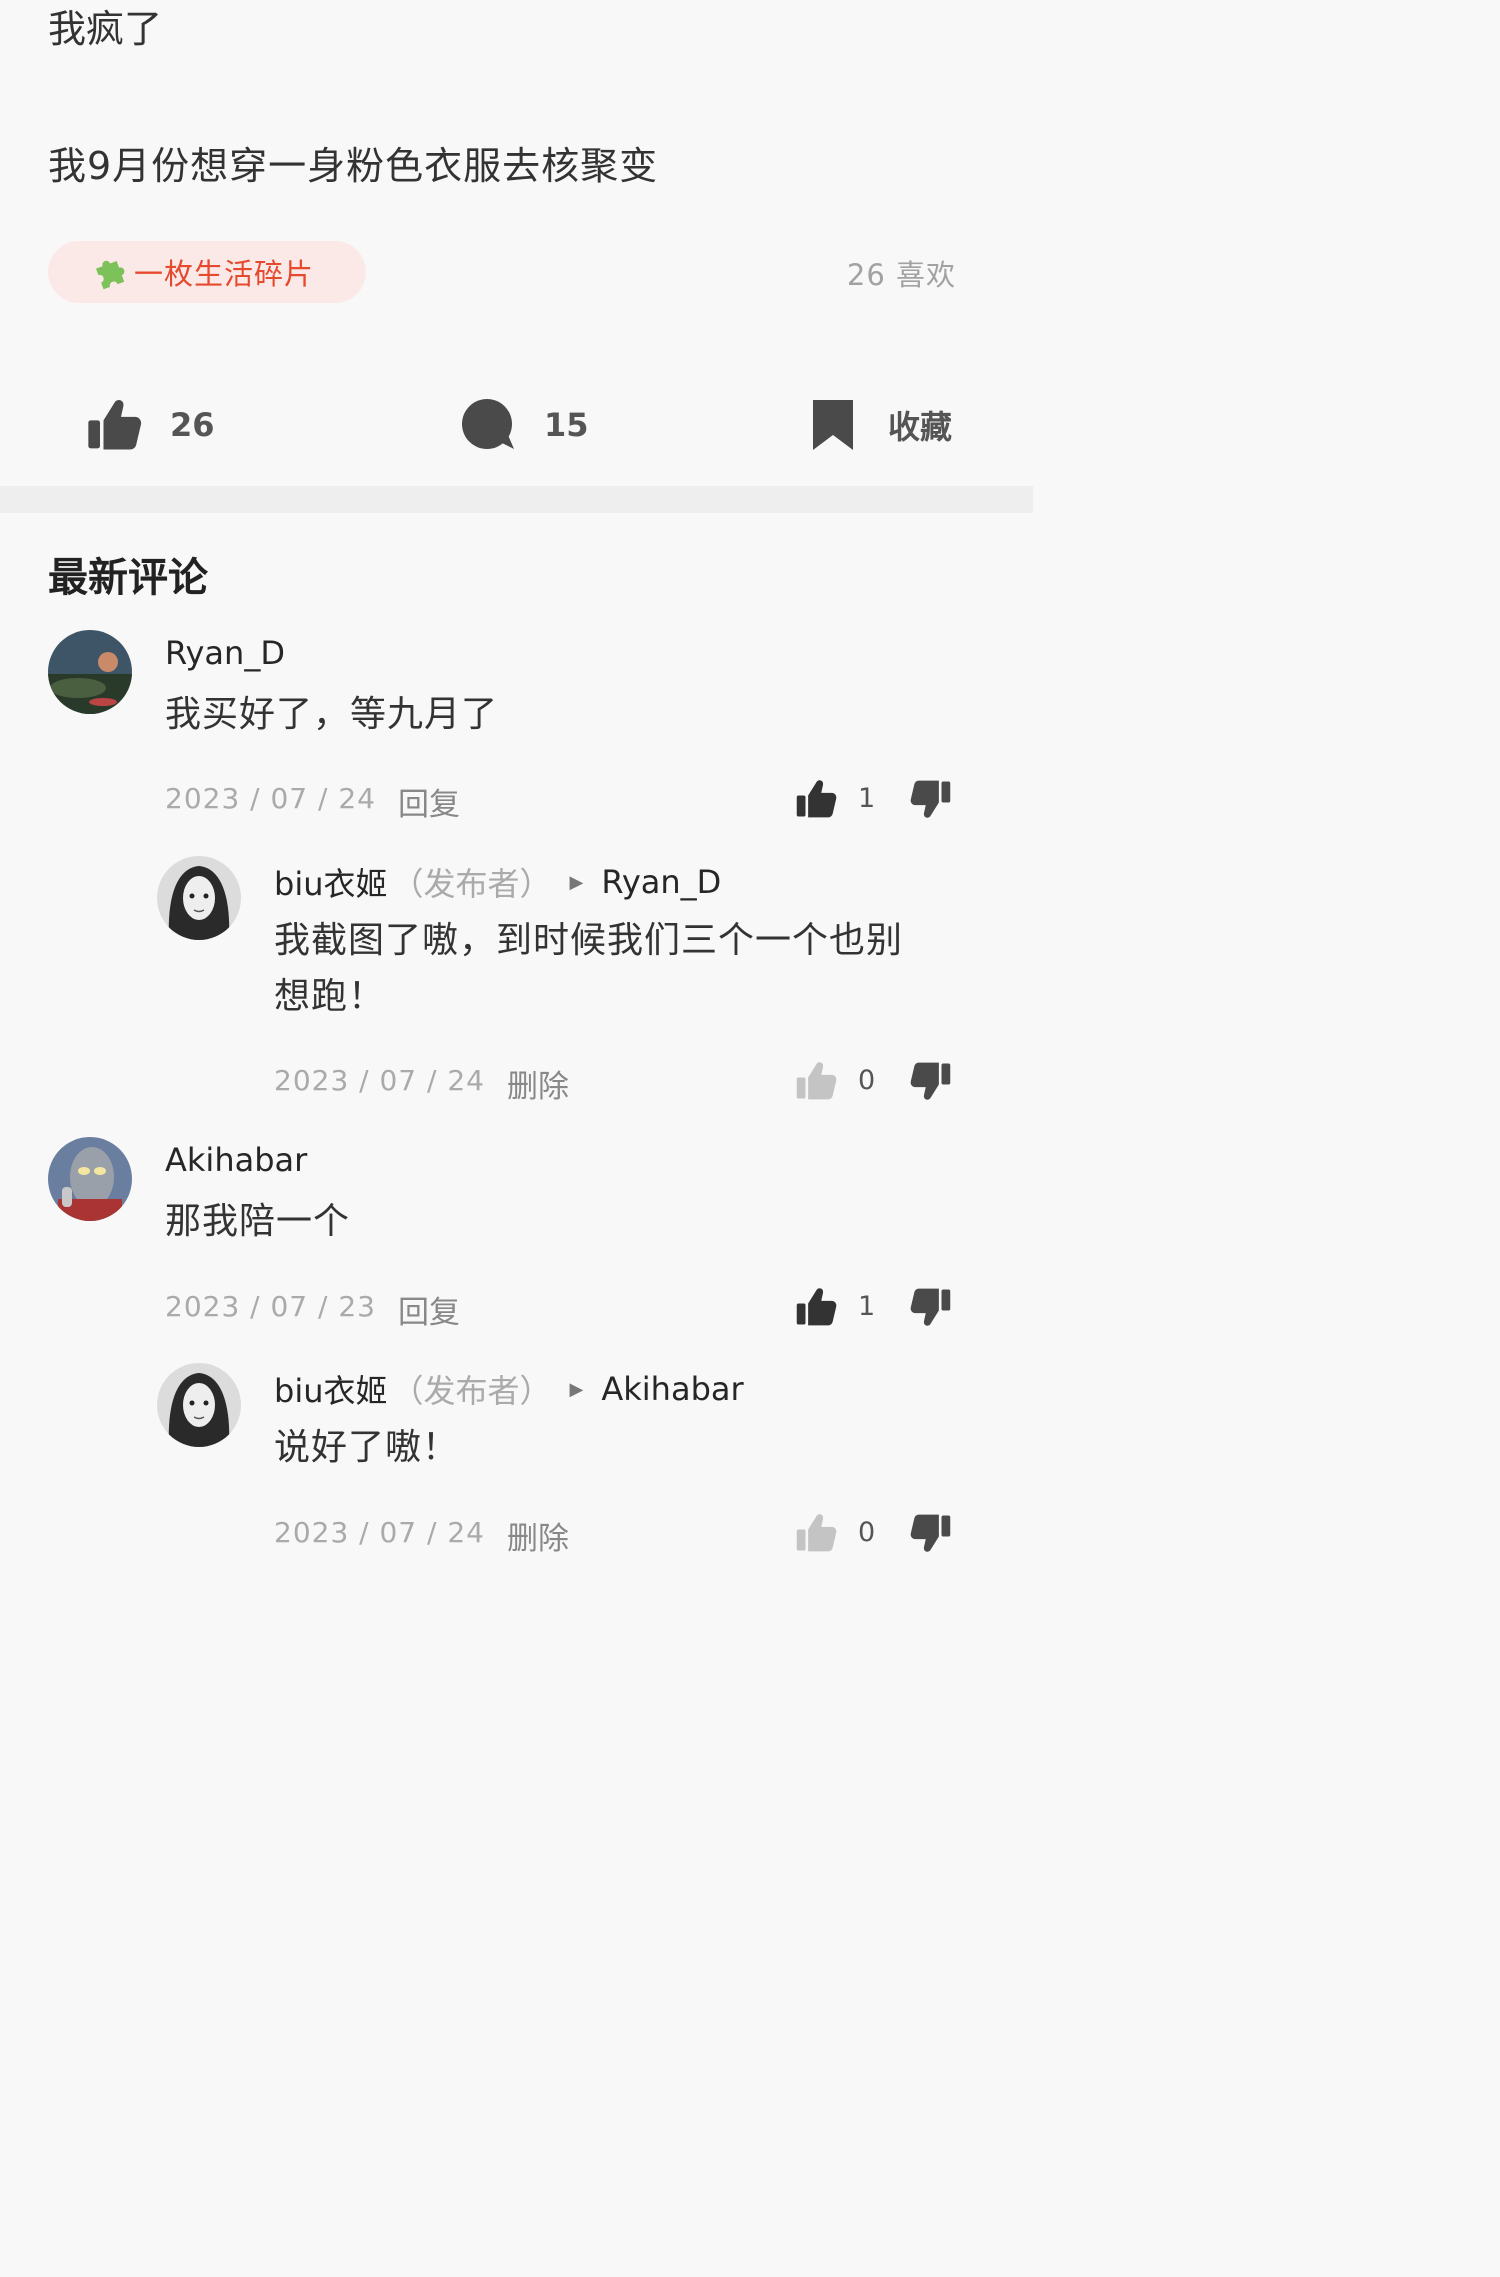 Image resolution: width=1500 pixels, height=2277 pixels. What do you see at coordinates (330, 996) in the screenshot?
I see `reply-text-line2: 想跑！` at bounding box center [330, 996].